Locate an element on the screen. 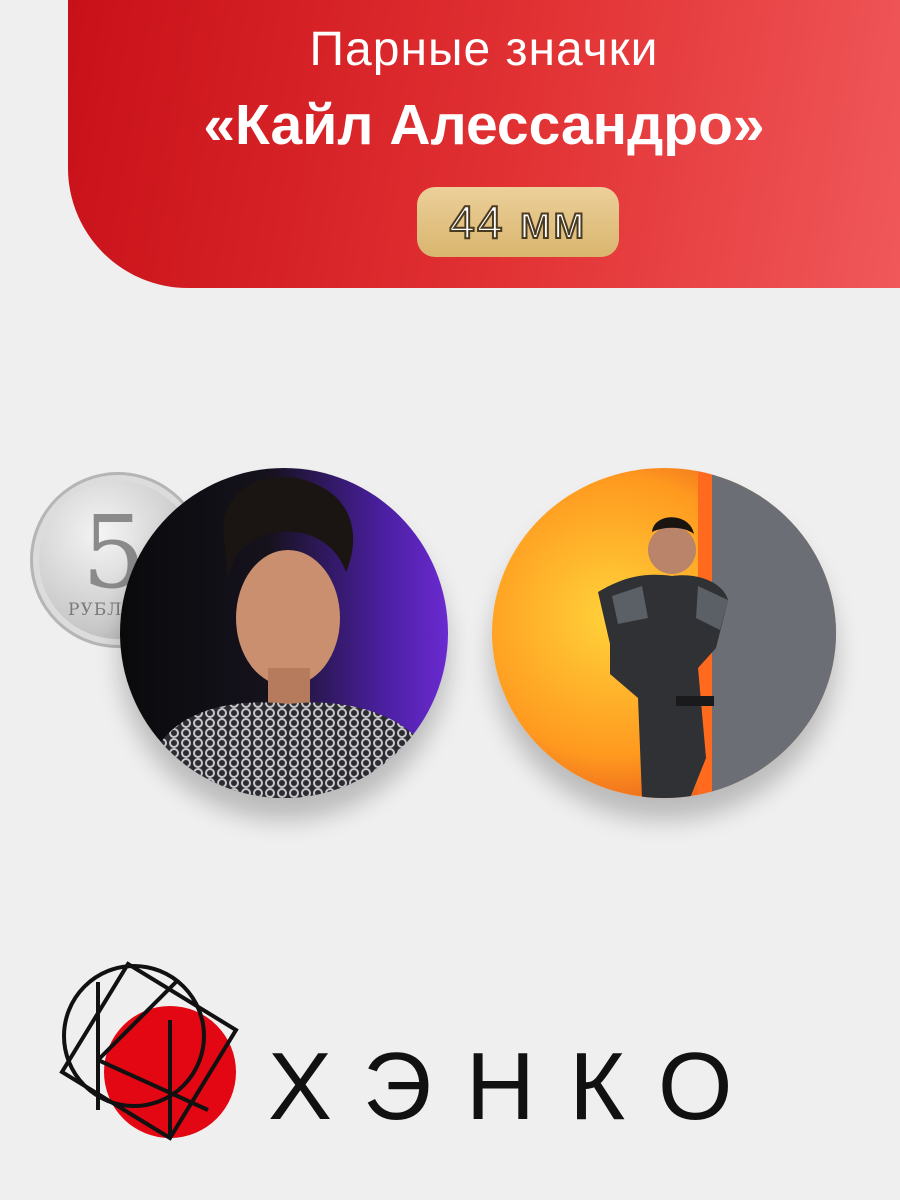 This screenshot has width=900, height=1200. size-badge: 44 мм is located at coordinates (518, 222).